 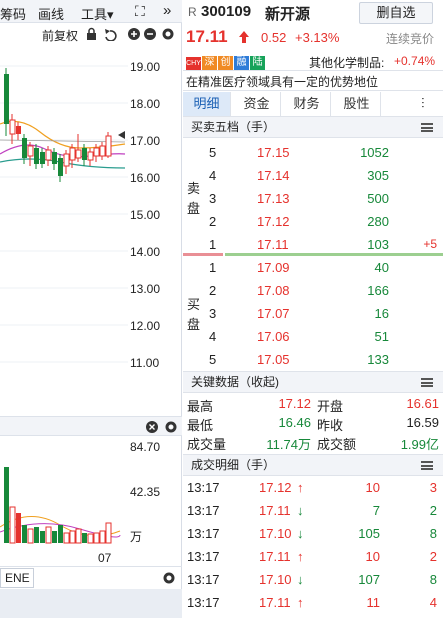 I want to click on badge-margin: 融, so click(x=241, y=63).